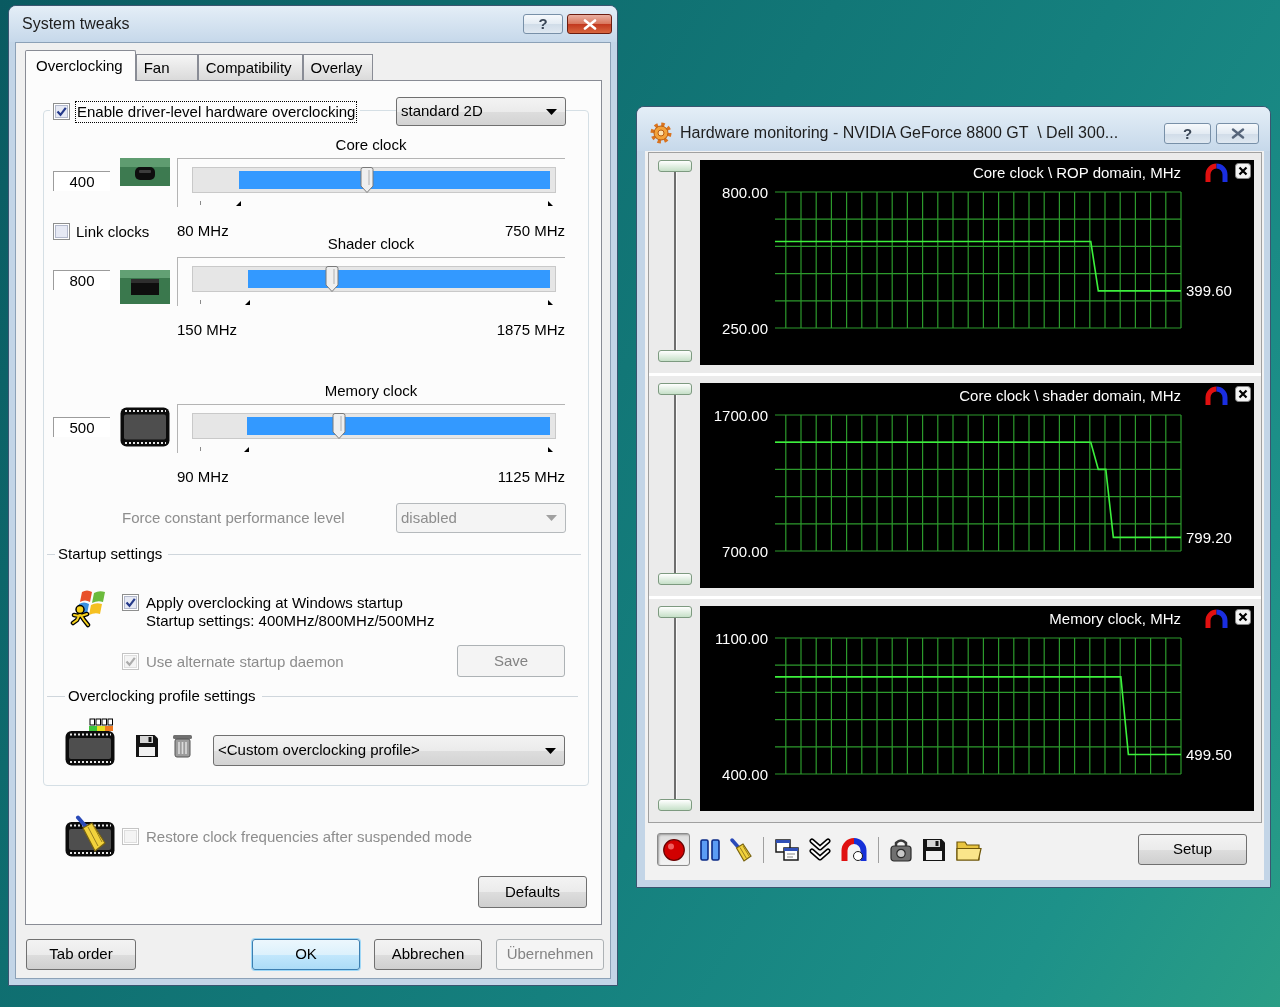  What do you see at coordinates (389, 750) in the screenshot?
I see `dropdown: <Custom overclocking profile>` at bounding box center [389, 750].